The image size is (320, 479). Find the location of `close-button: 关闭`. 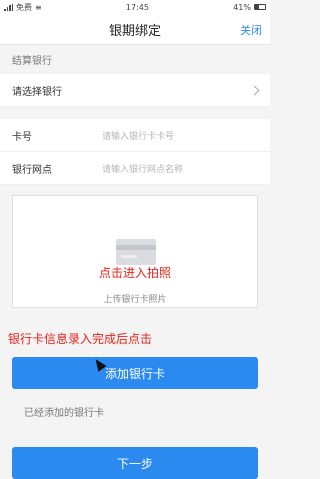

close-button: 关闭 is located at coordinates (251, 30).